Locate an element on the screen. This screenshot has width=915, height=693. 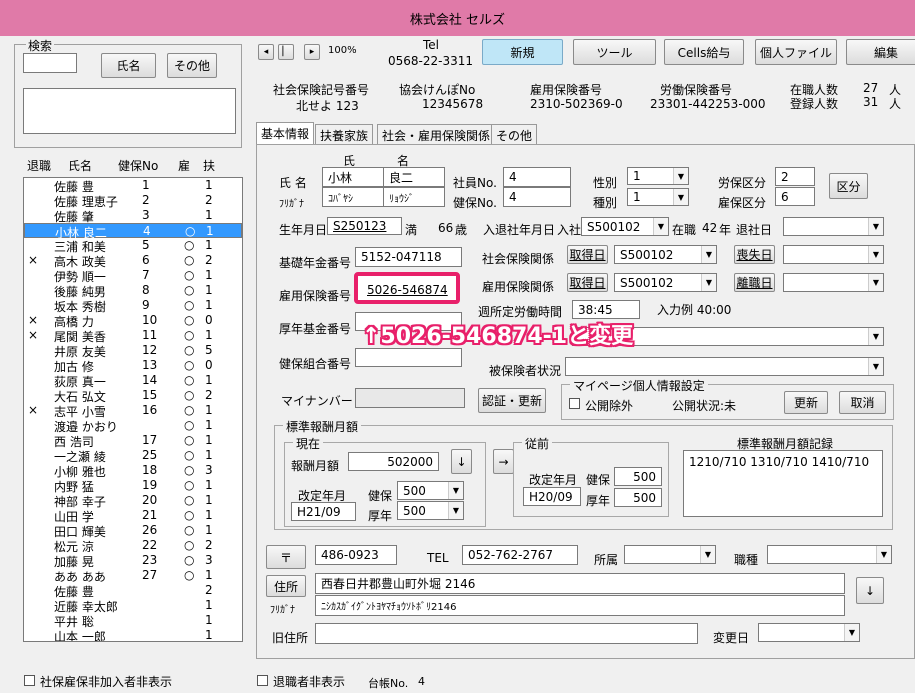
list-item: × 志平 小雪 16 ○ 1 is located at coordinates (133, 411).